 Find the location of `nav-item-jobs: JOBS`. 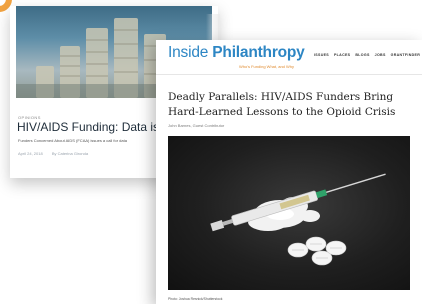

nav-item-jobs: JOBS is located at coordinates (380, 55).